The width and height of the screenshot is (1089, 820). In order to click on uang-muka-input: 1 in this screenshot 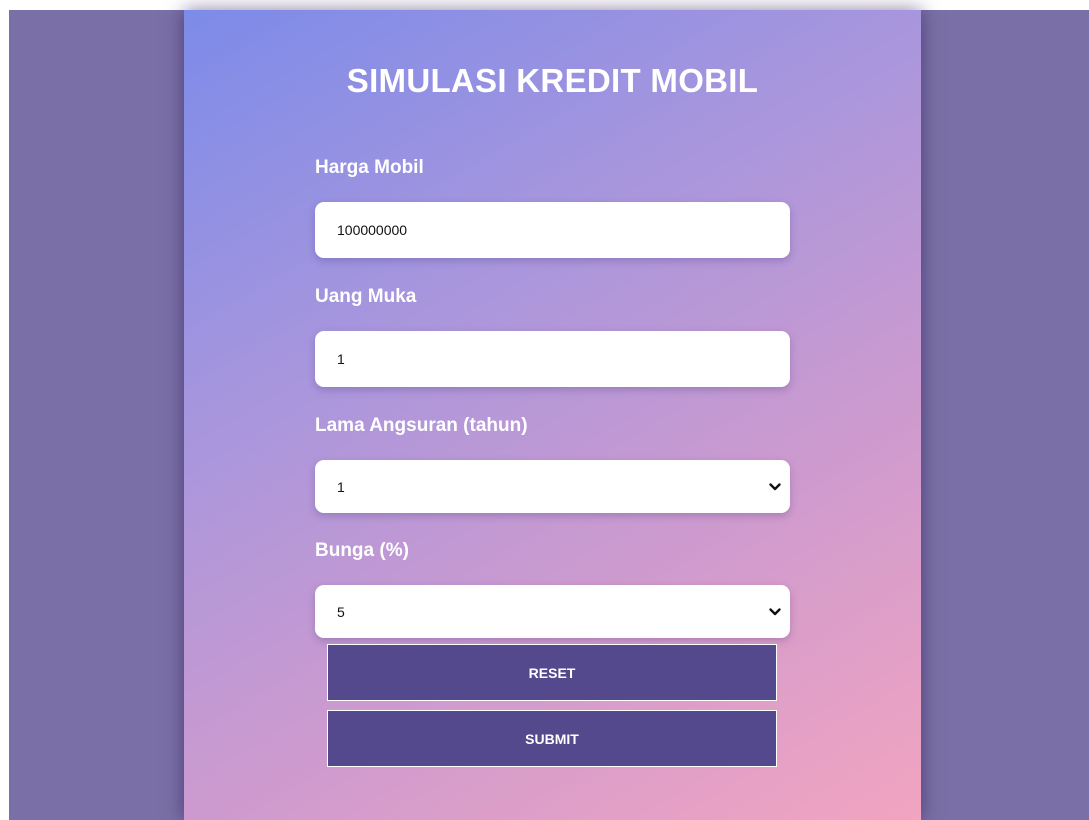, I will do `click(552, 359)`.